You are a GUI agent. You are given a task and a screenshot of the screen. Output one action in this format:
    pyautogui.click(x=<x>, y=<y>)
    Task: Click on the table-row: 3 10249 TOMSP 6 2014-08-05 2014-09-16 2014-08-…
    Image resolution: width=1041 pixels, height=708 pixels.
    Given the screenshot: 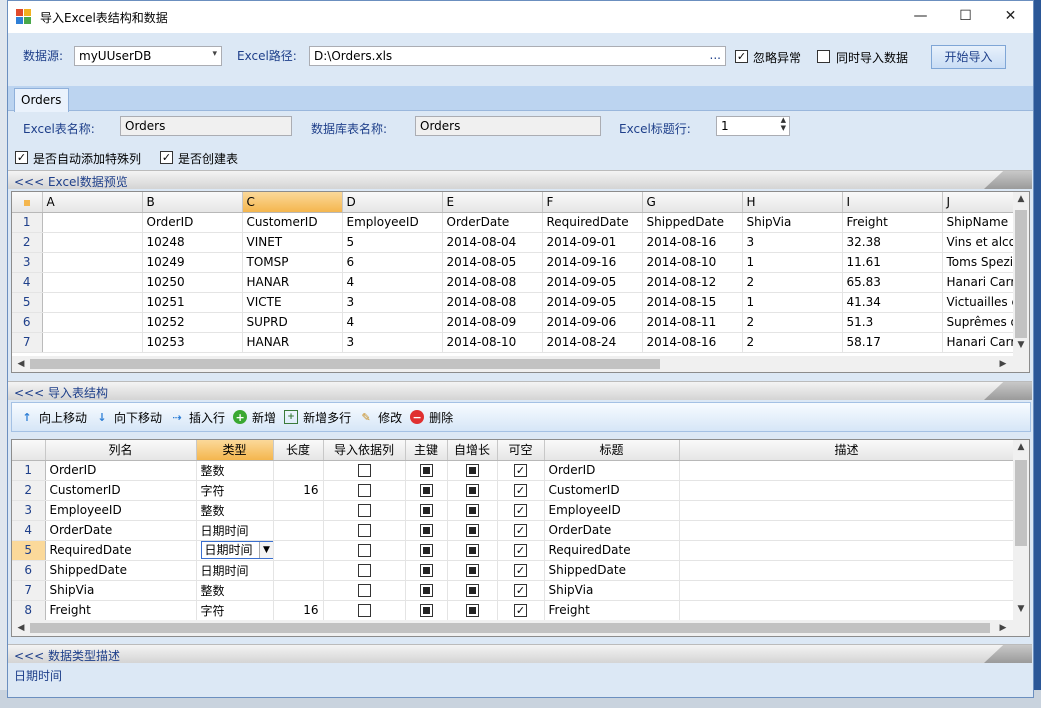 What is the action you would take?
    pyautogui.click(x=513, y=262)
    